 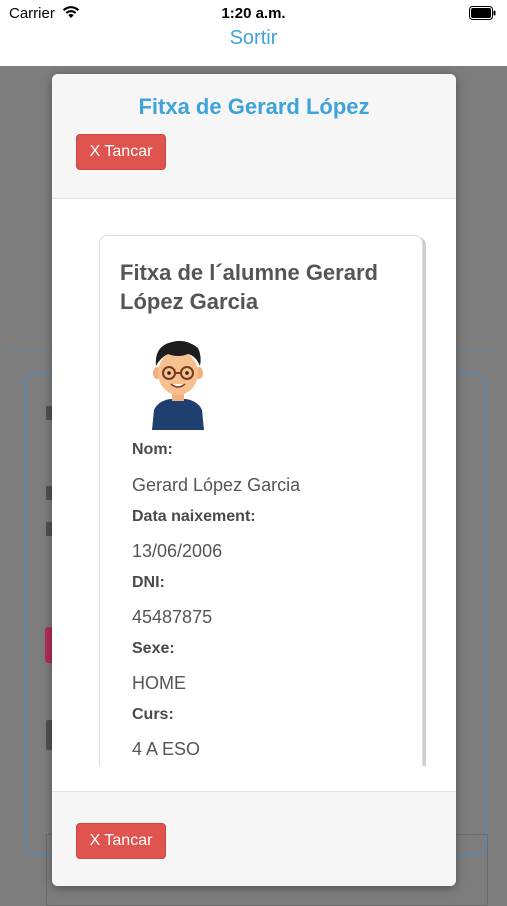 I want to click on field-value-sexe: HOME, so click(x=159, y=683).